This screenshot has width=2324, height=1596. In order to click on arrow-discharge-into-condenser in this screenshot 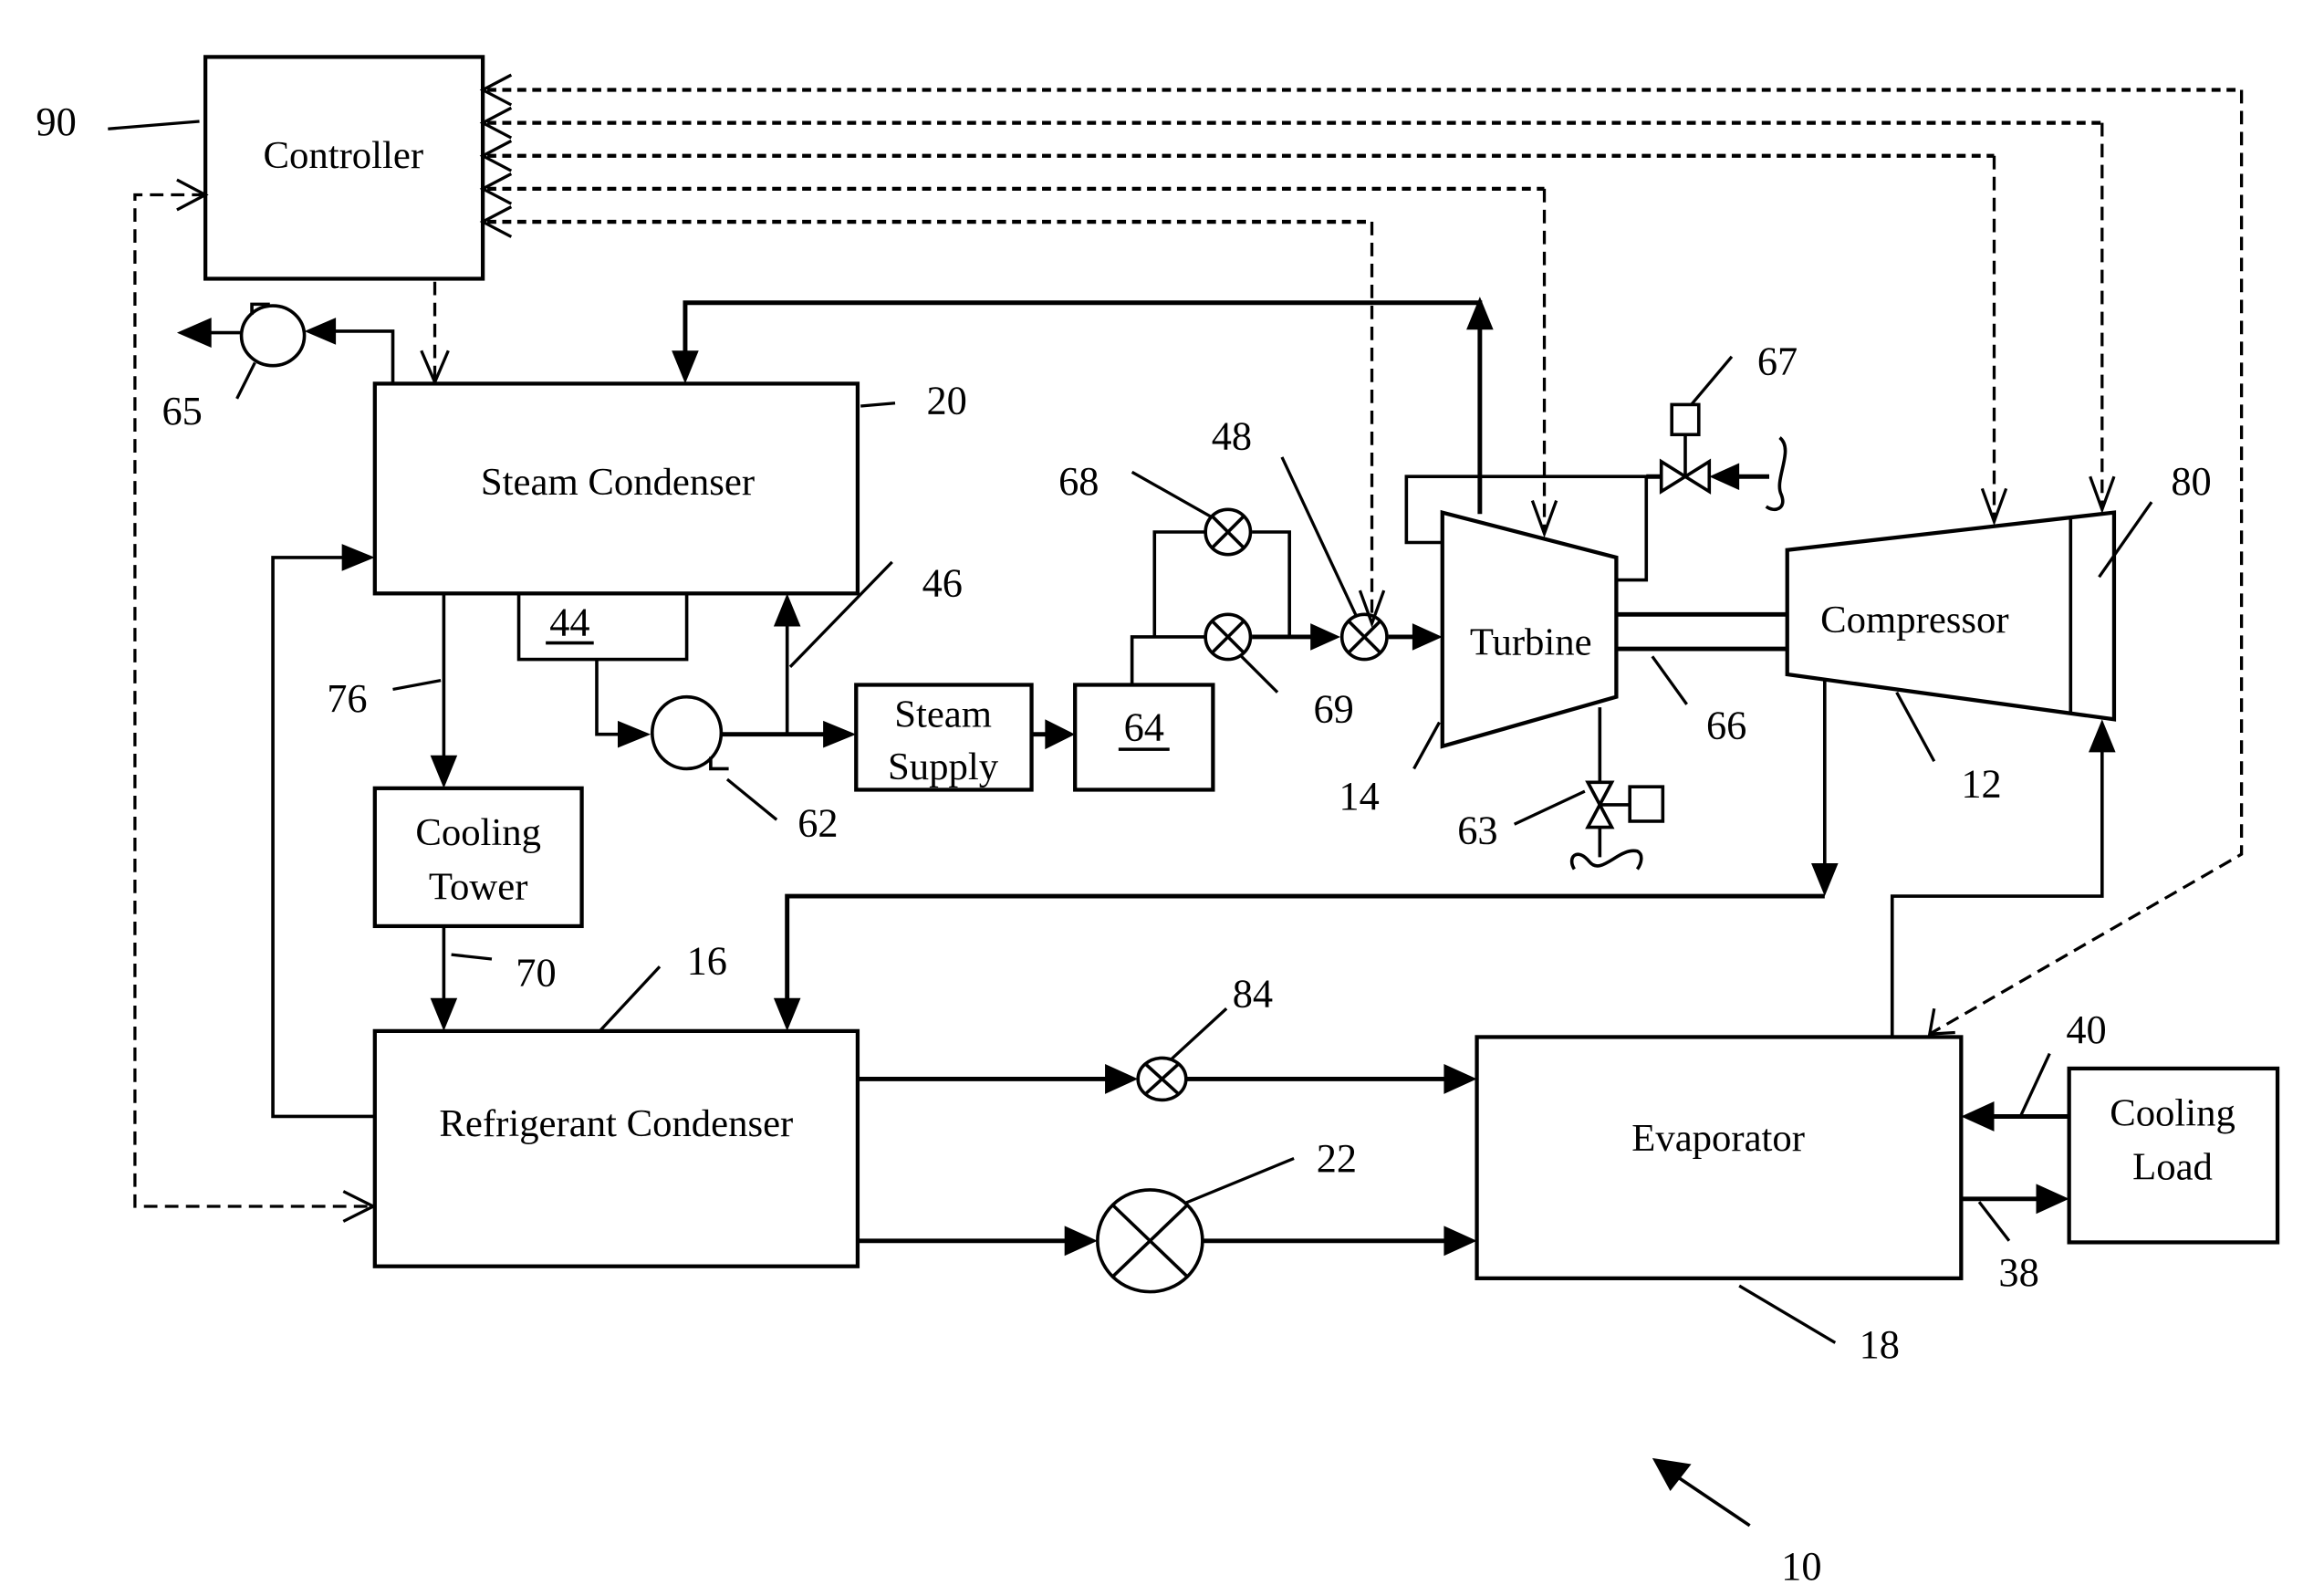, I will do `click(787, 1014)`.